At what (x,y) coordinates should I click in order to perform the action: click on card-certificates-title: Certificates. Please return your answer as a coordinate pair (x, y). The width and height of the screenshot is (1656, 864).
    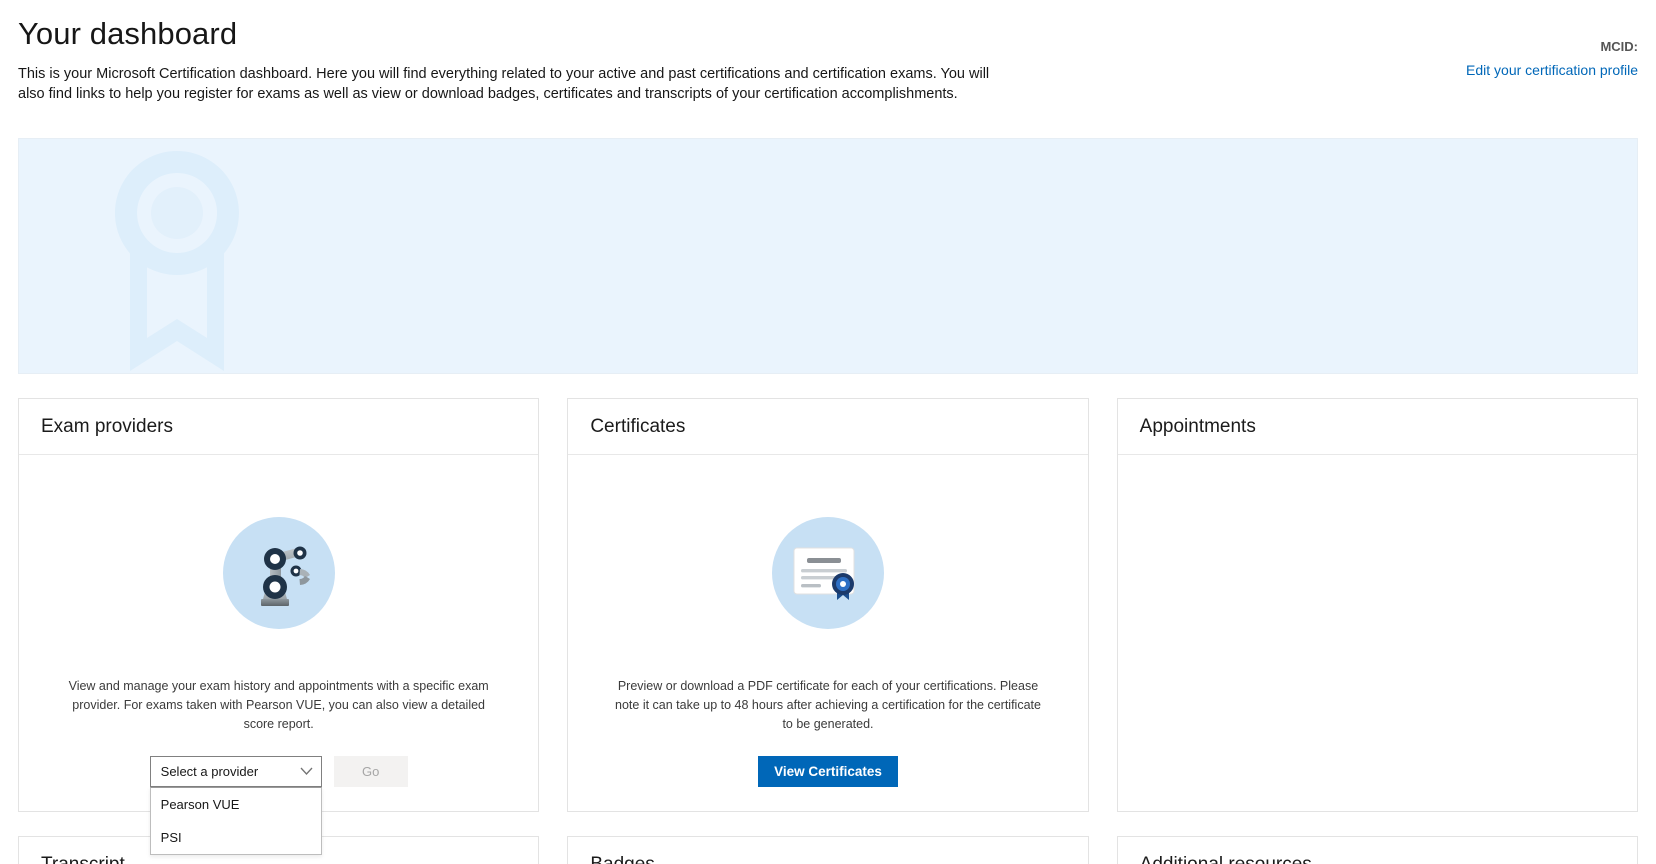
    Looking at the image, I should click on (638, 426).